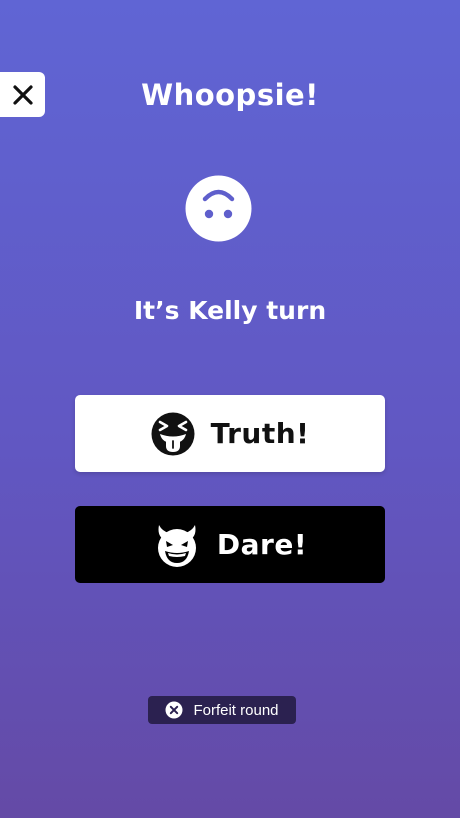 Image resolution: width=460 pixels, height=818 pixels. I want to click on smiling-devil-face-icon, so click(176, 545).